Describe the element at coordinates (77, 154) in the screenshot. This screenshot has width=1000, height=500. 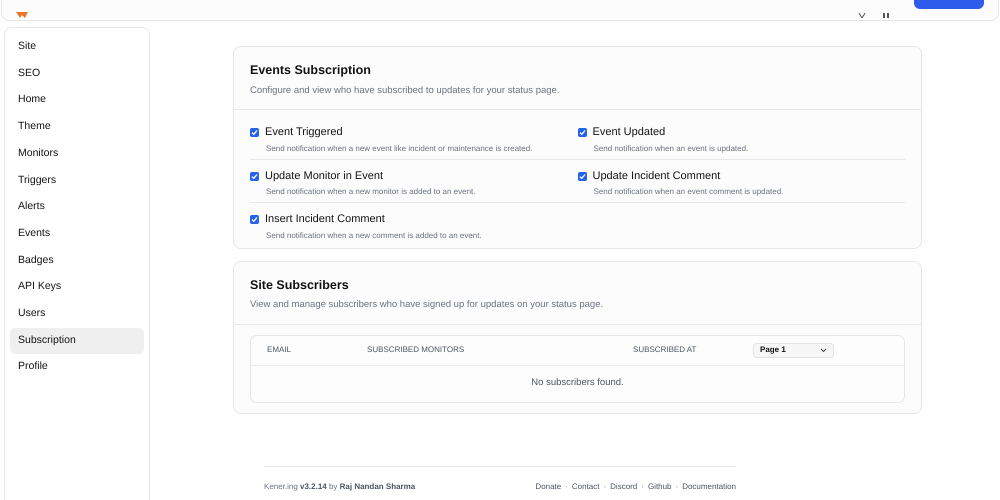
I see `sidebar-item: Monitors` at that location.